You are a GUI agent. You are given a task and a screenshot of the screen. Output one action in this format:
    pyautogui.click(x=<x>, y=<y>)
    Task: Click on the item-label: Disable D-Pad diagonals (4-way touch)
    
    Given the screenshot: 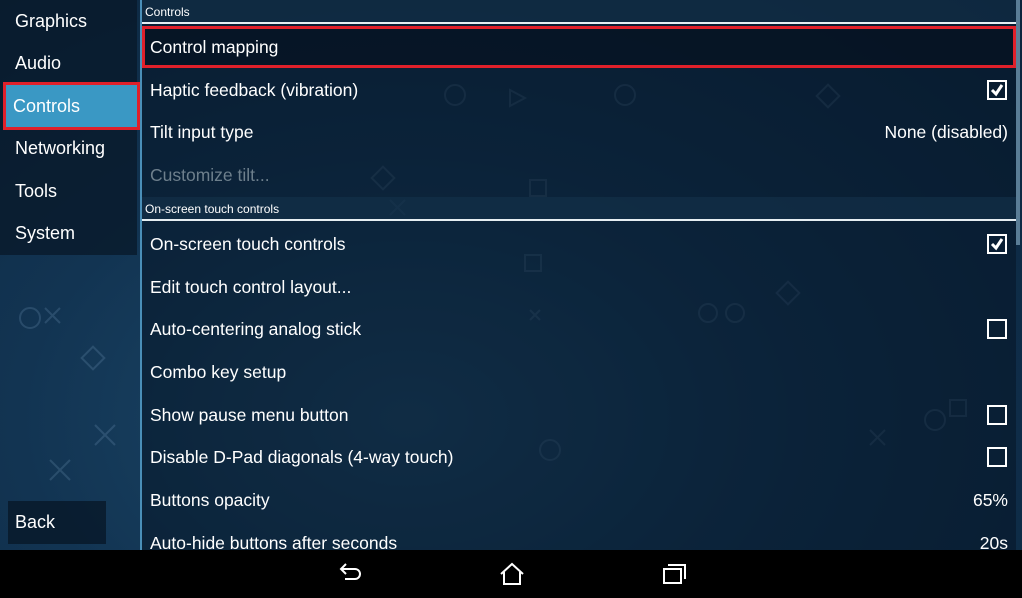 What is the action you would take?
    pyautogui.click(x=302, y=457)
    